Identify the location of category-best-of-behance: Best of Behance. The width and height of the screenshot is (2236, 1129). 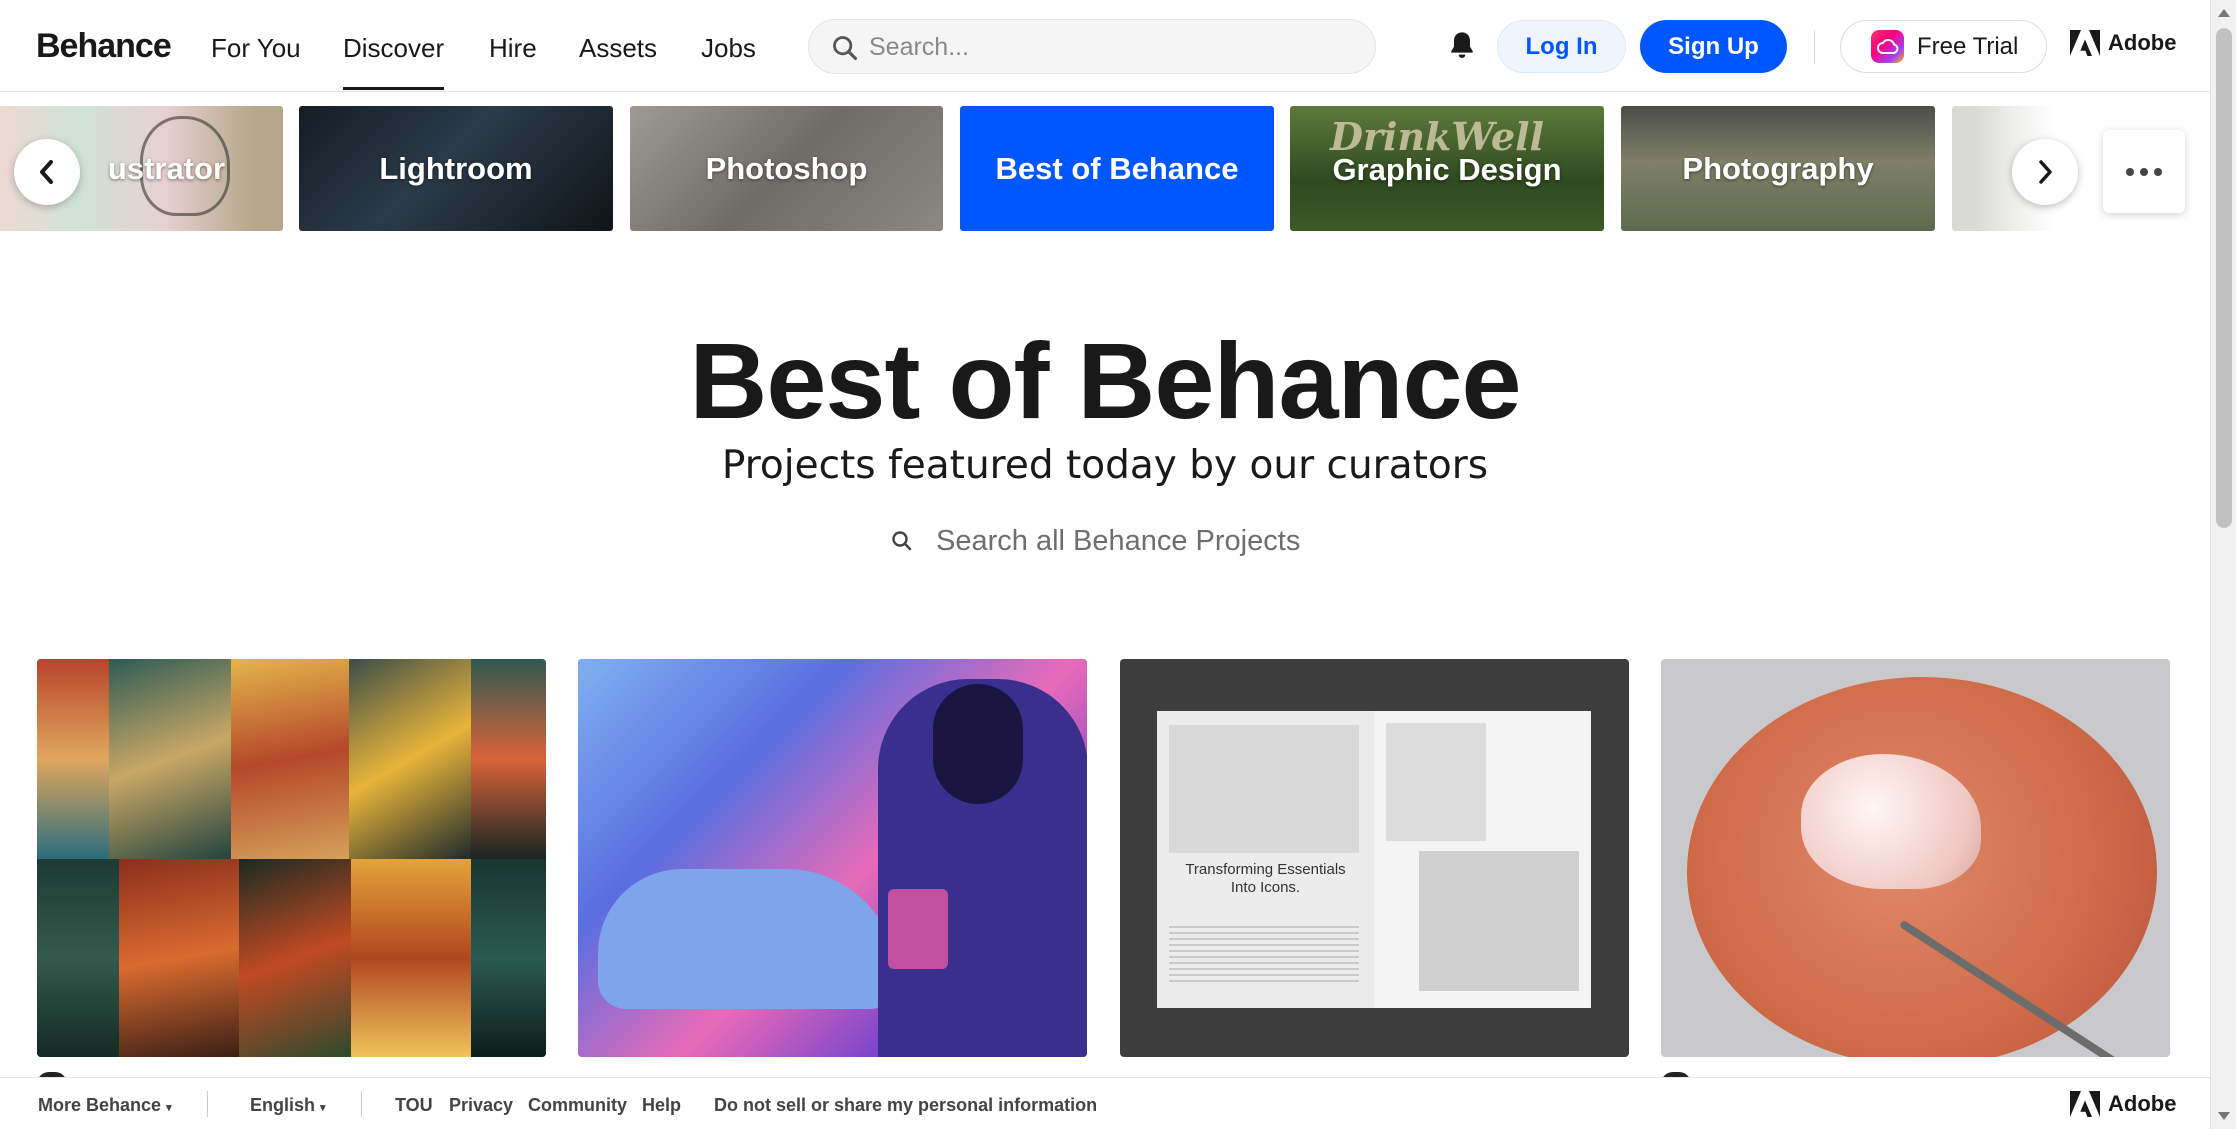
(1117, 168).